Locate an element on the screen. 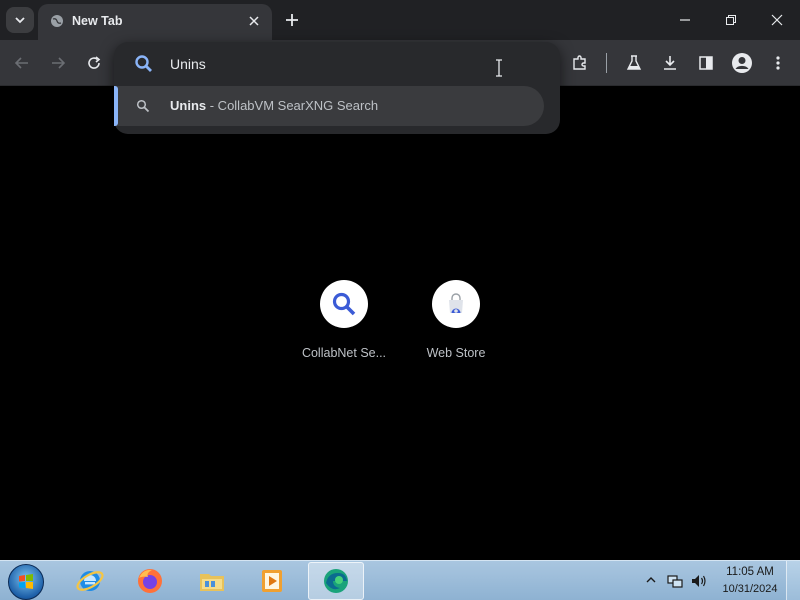 The image size is (800, 600). suggestion-description: - CollabVM SearXNG Search is located at coordinates (292, 105).